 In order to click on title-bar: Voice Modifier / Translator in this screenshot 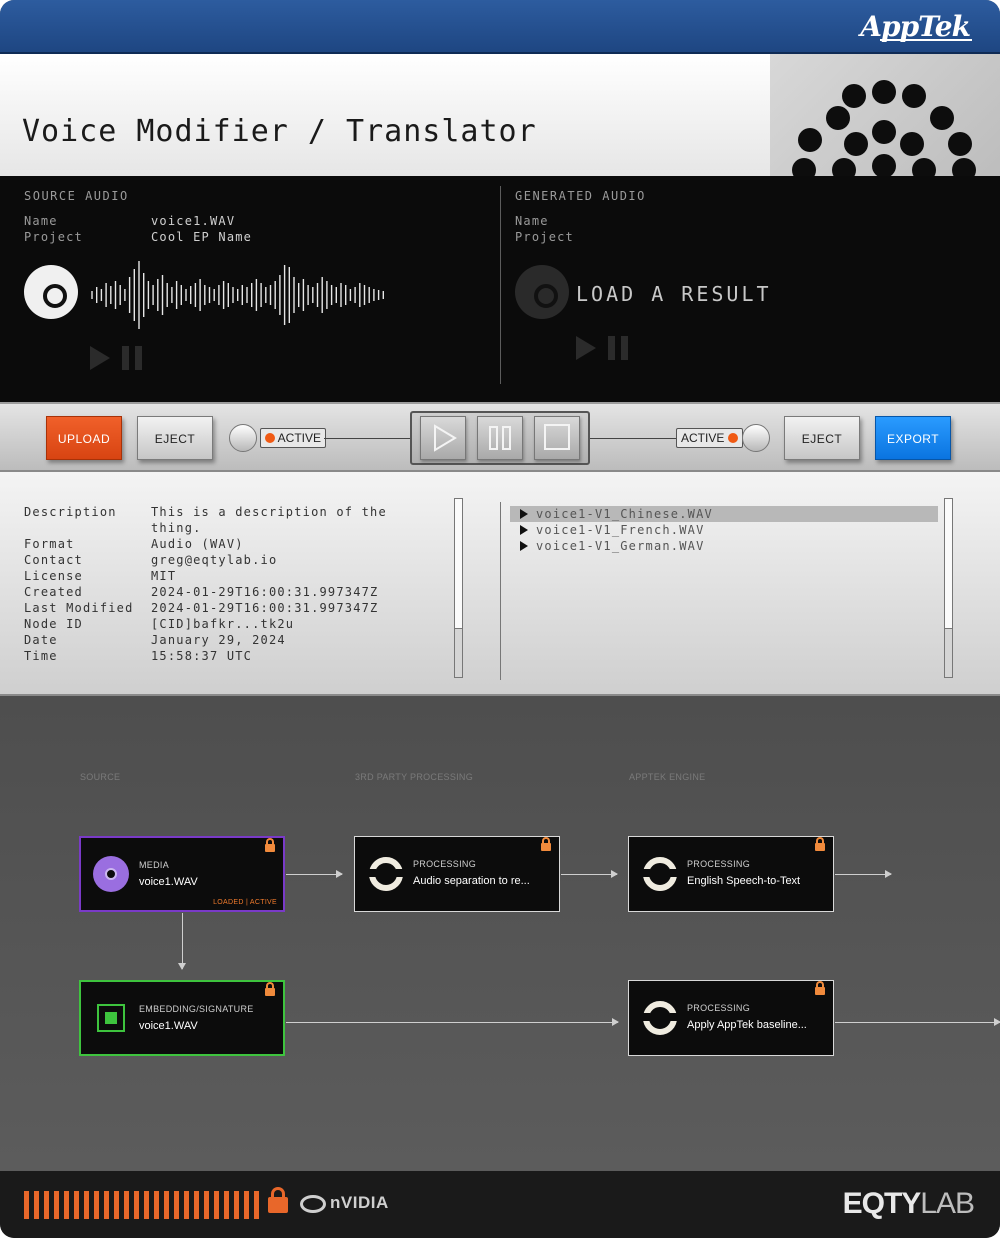, I will do `click(385, 115)`.